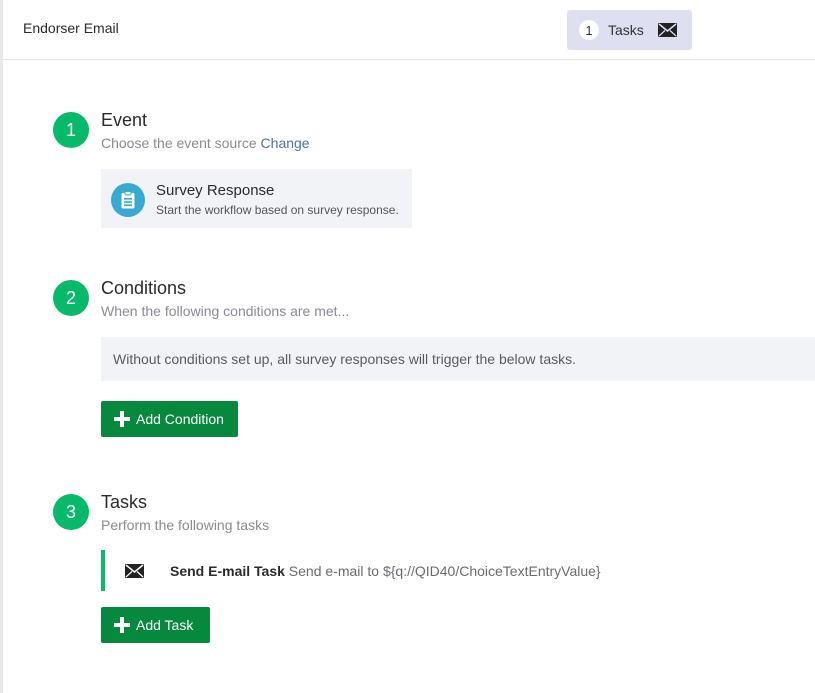  Describe the element at coordinates (215, 190) in the screenshot. I see `source-title: Survey Response` at that location.